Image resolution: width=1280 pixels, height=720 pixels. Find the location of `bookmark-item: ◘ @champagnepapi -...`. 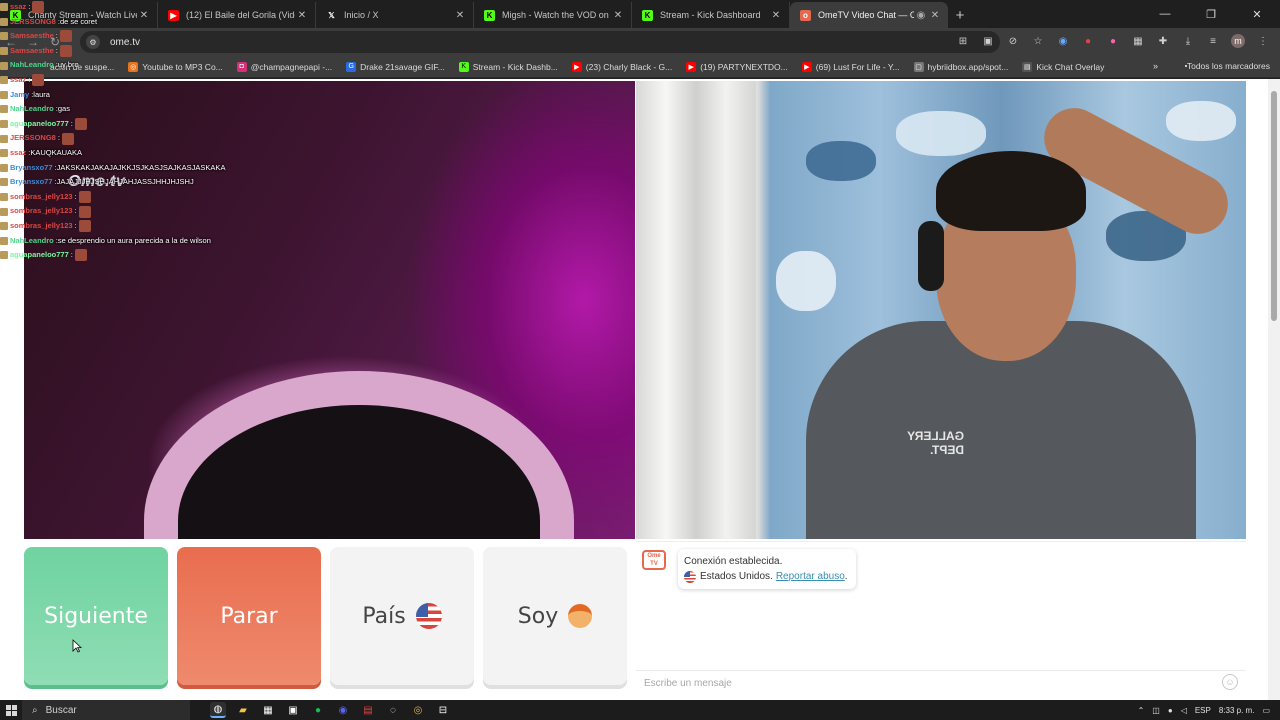

bookmark-item: ◘ @champagnepapi -... is located at coordinates (284, 66).